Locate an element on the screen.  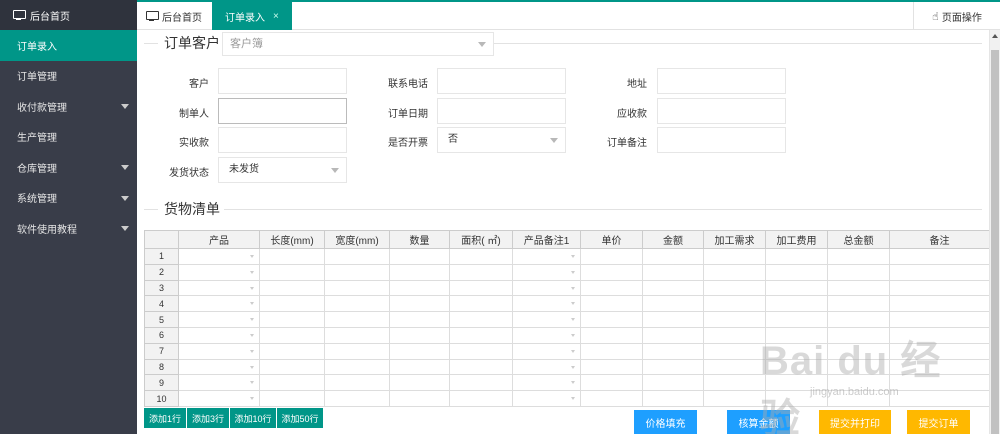
received-input is located at coordinates (282, 140).